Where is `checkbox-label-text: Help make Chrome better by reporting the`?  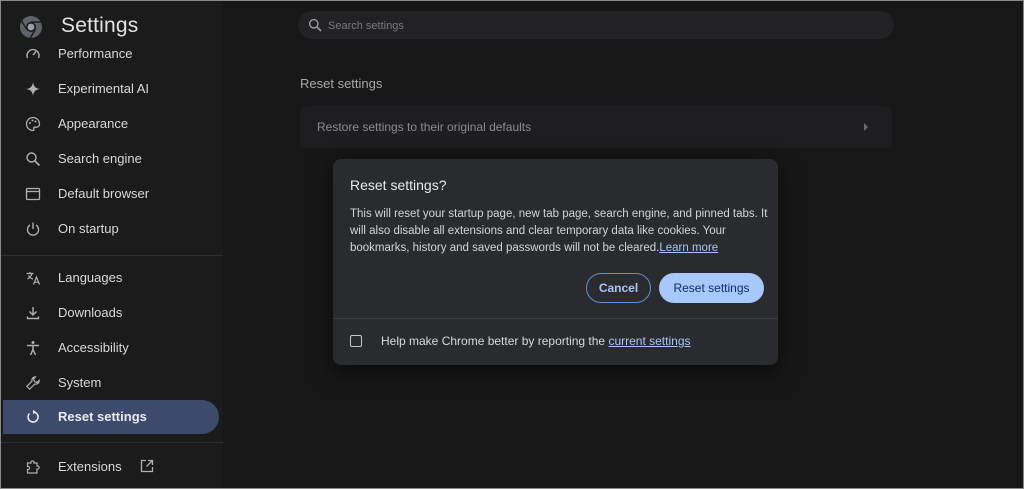 checkbox-label-text: Help make Chrome better by reporting the is located at coordinates (495, 341).